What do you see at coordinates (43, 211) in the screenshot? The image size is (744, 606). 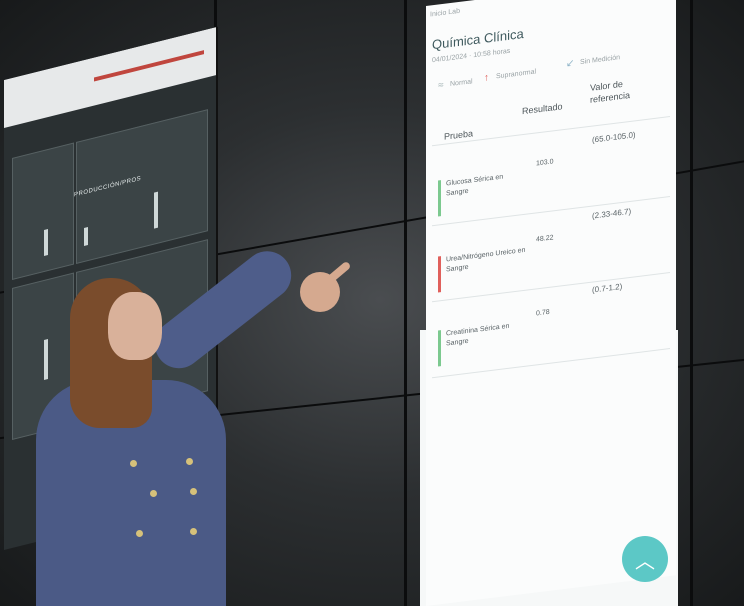 I see `dashboard-panel` at bounding box center [43, 211].